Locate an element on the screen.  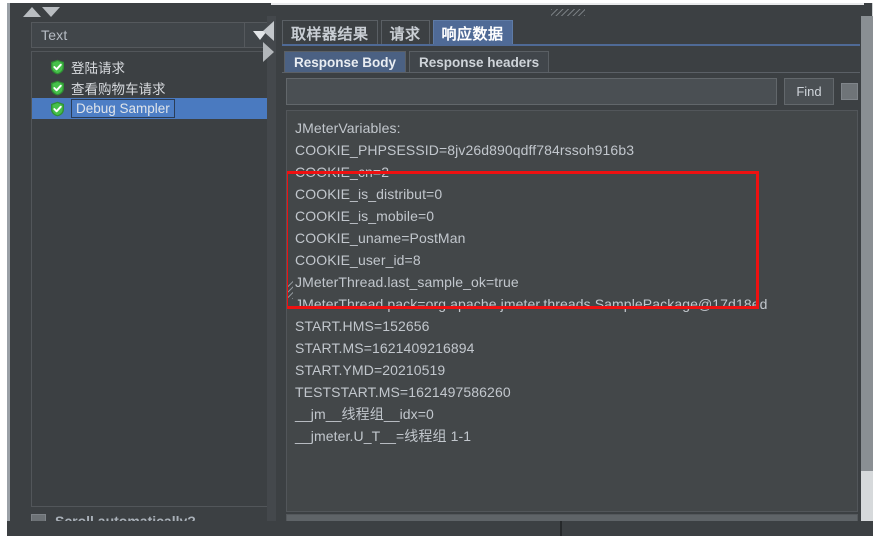
find-case-checkbox is located at coordinates (849, 91).